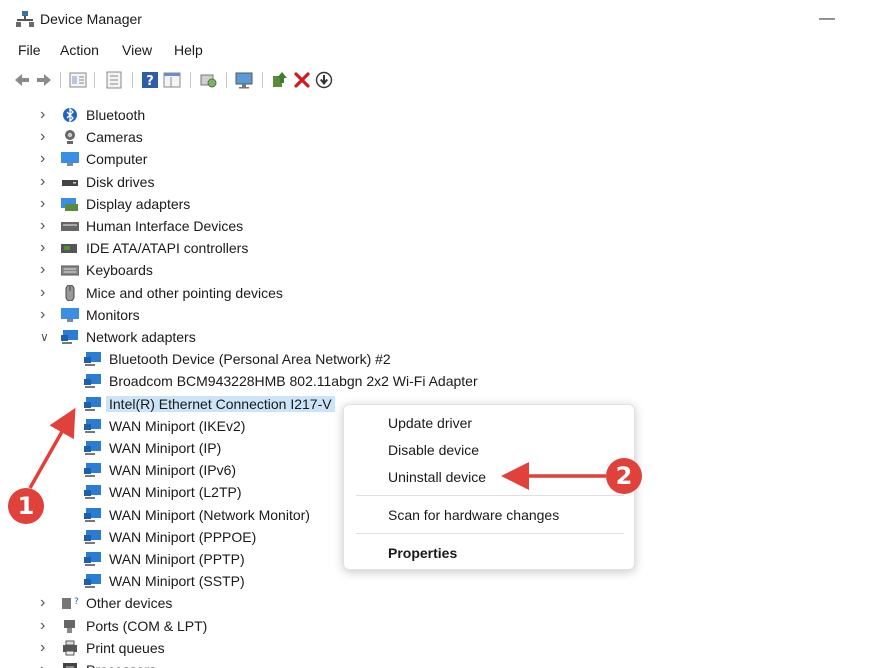 This screenshot has width=873, height=668. Describe the element at coordinates (70, 270) in the screenshot. I see `keyboard-icon` at that location.